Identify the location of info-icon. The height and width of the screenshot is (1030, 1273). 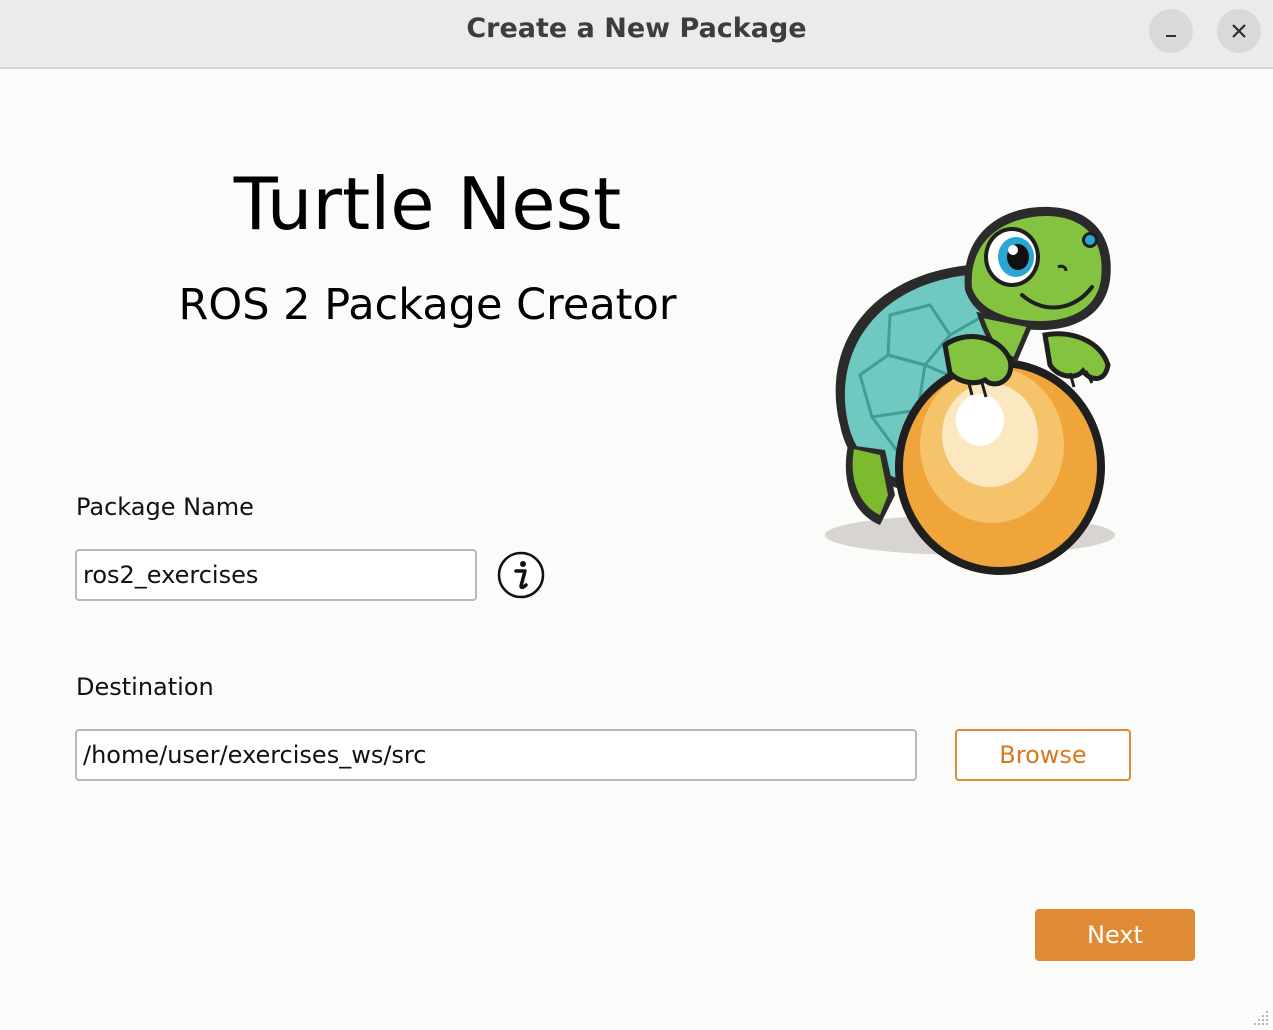
(521, 575).